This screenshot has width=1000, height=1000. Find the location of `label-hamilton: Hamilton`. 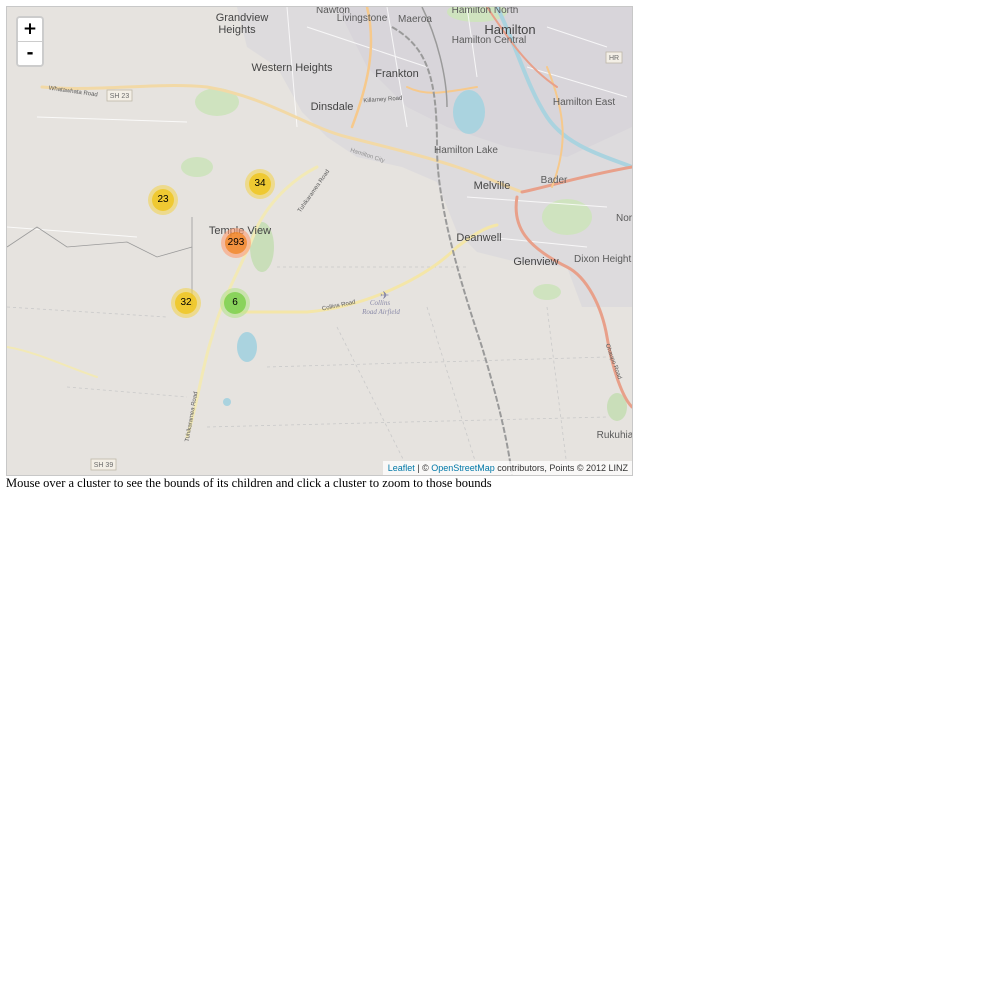

label-hamilton: Hamilton is located at coordinates (509, 29).